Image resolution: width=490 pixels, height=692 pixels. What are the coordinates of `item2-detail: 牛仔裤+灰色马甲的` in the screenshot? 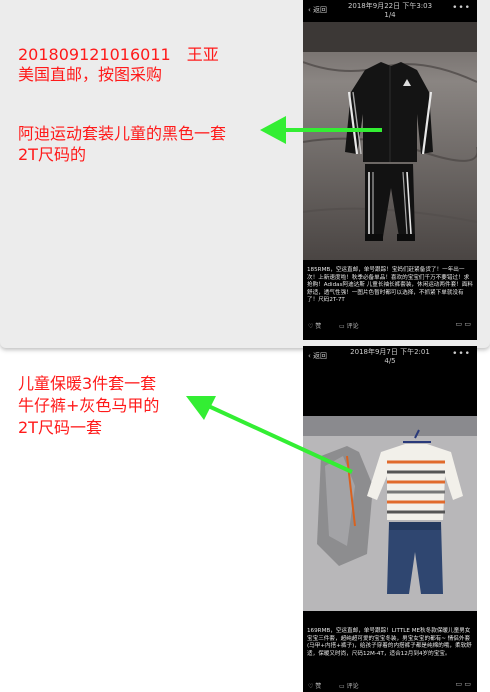 It's located at (89, 405).